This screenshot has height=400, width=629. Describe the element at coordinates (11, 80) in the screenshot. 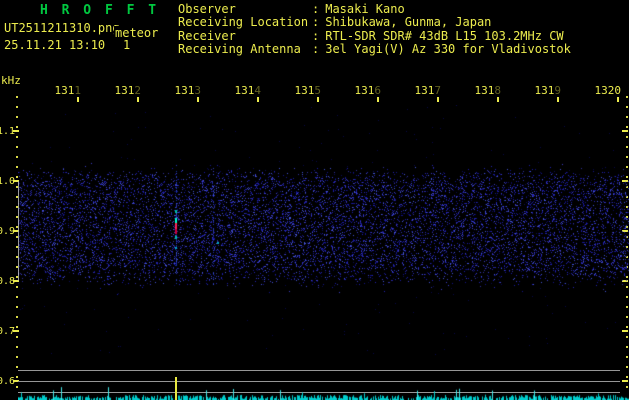

I see `y-axis-unit-label: kHz` at that location.